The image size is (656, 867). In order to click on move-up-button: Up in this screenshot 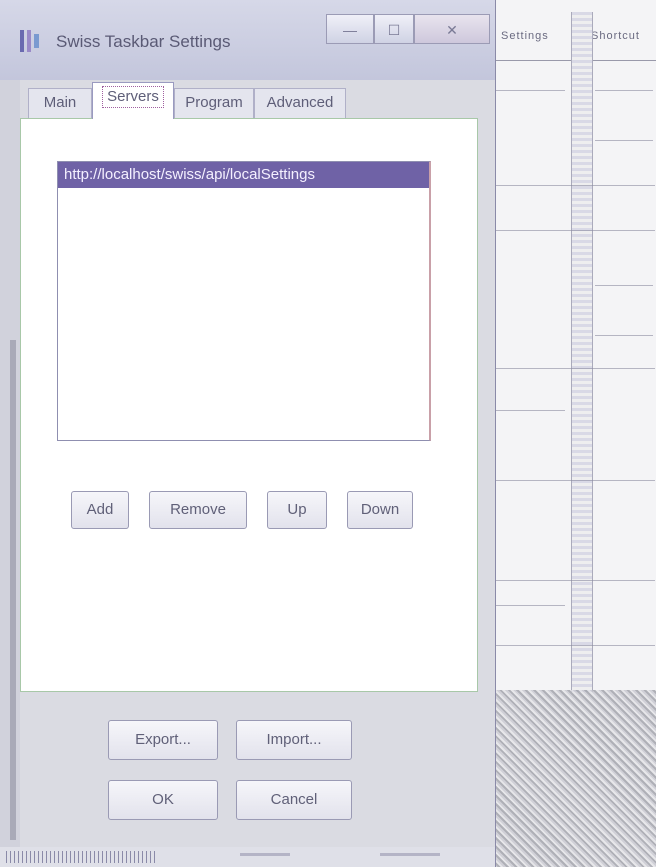, I will do `click(297, 510)`.